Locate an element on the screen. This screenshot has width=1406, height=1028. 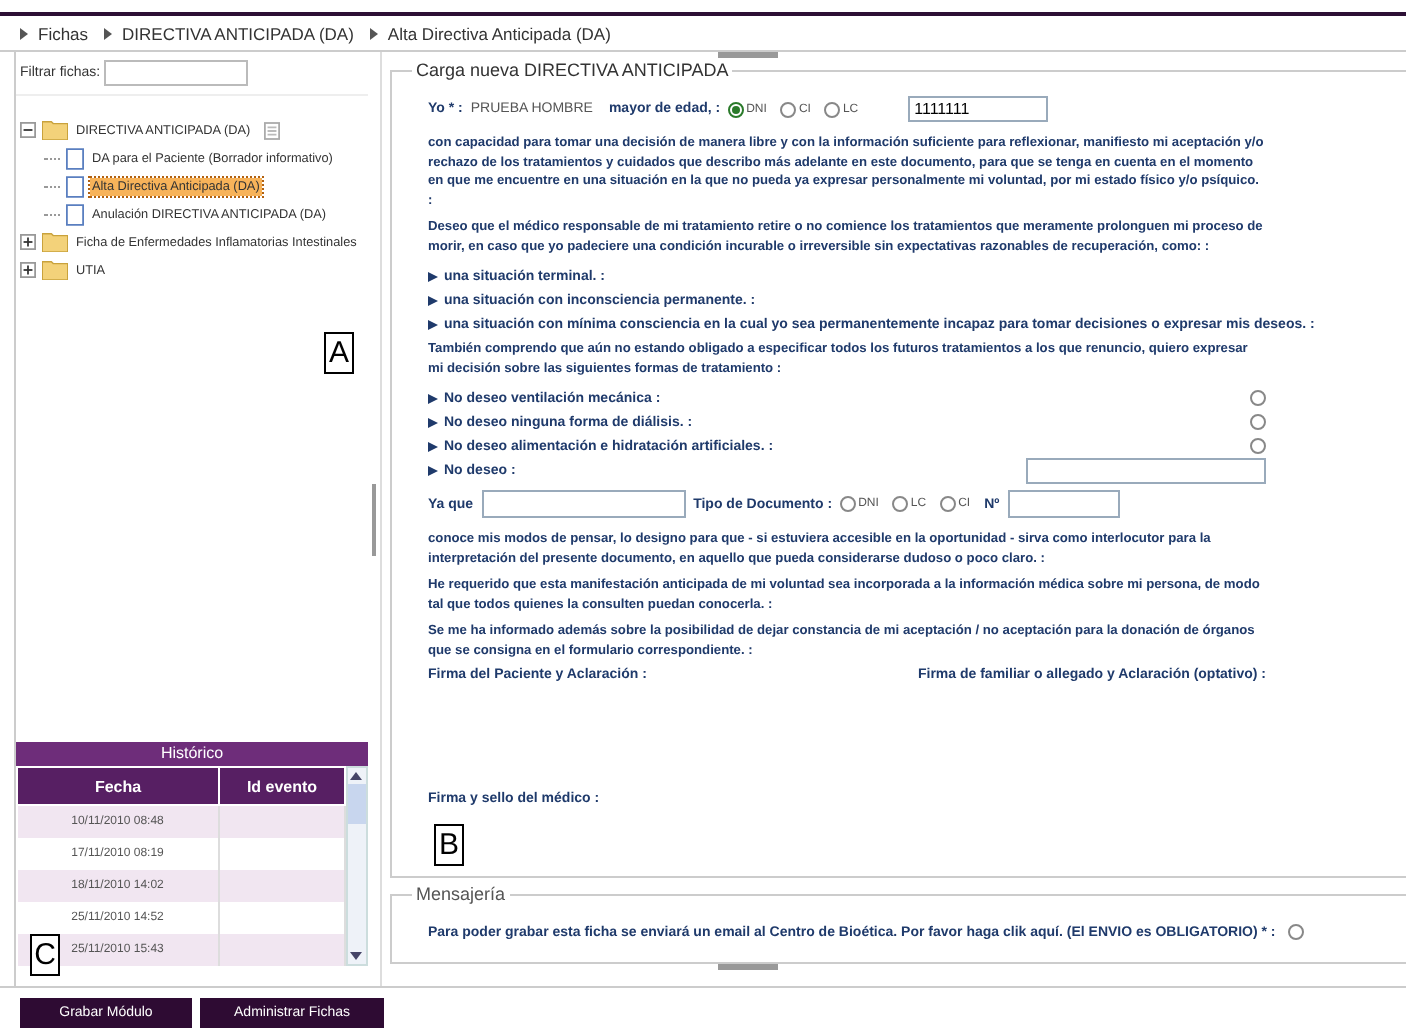
scroll-down-icon is located at coordinates (356, 956).